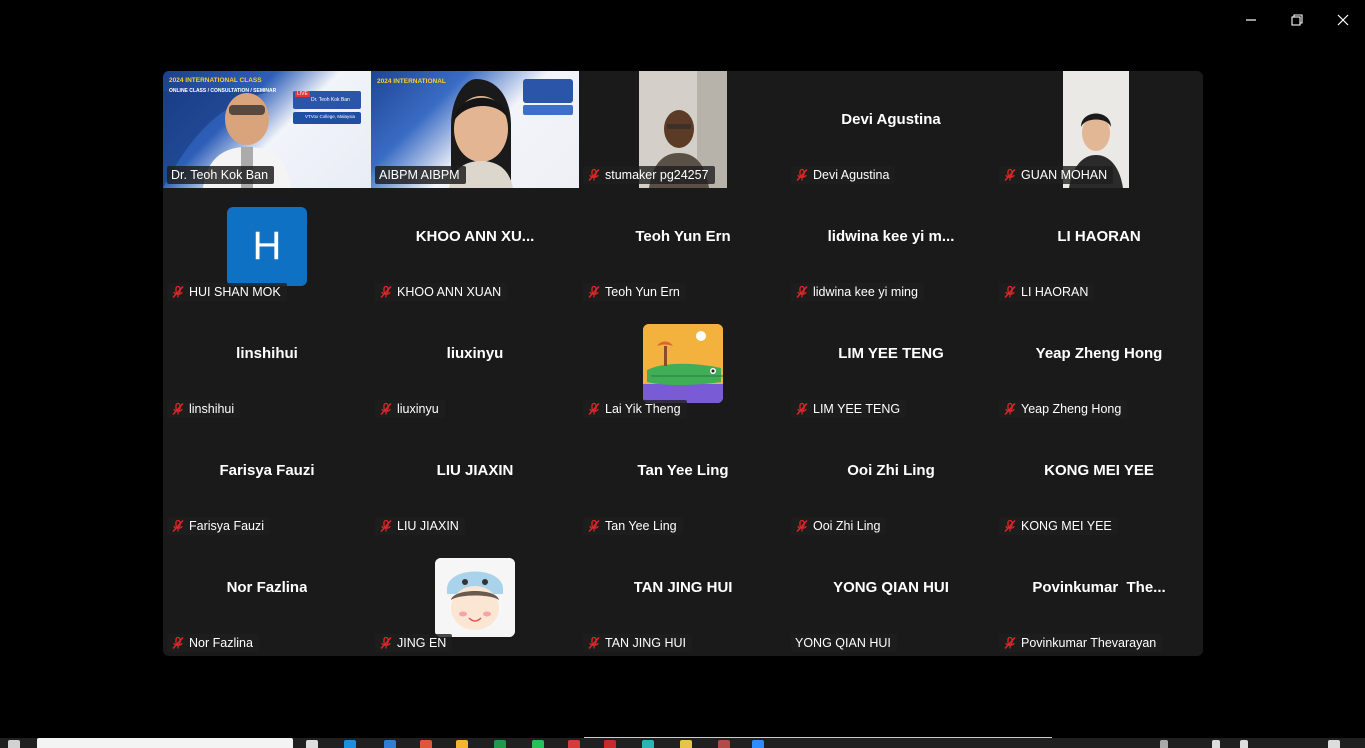 The width and height of the screenshot is (1365, 748). Describe the element at coordinates (843, 175) in the screenshot. I see `participant-name-tag: Devi Agustina` at that location.